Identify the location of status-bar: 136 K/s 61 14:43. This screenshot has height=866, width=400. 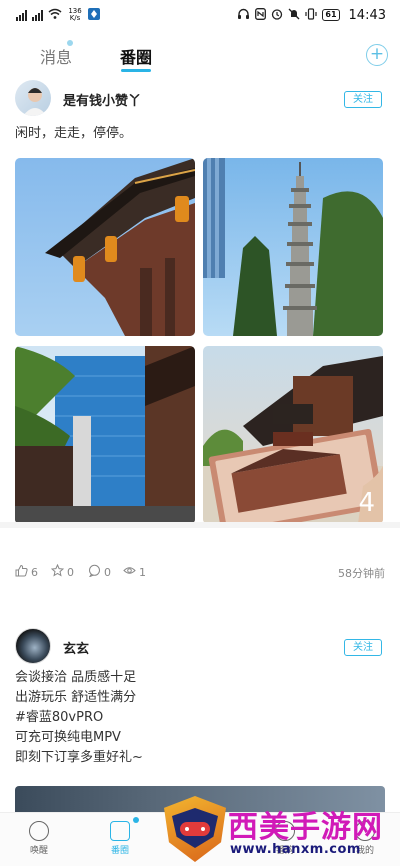
(200, 15).